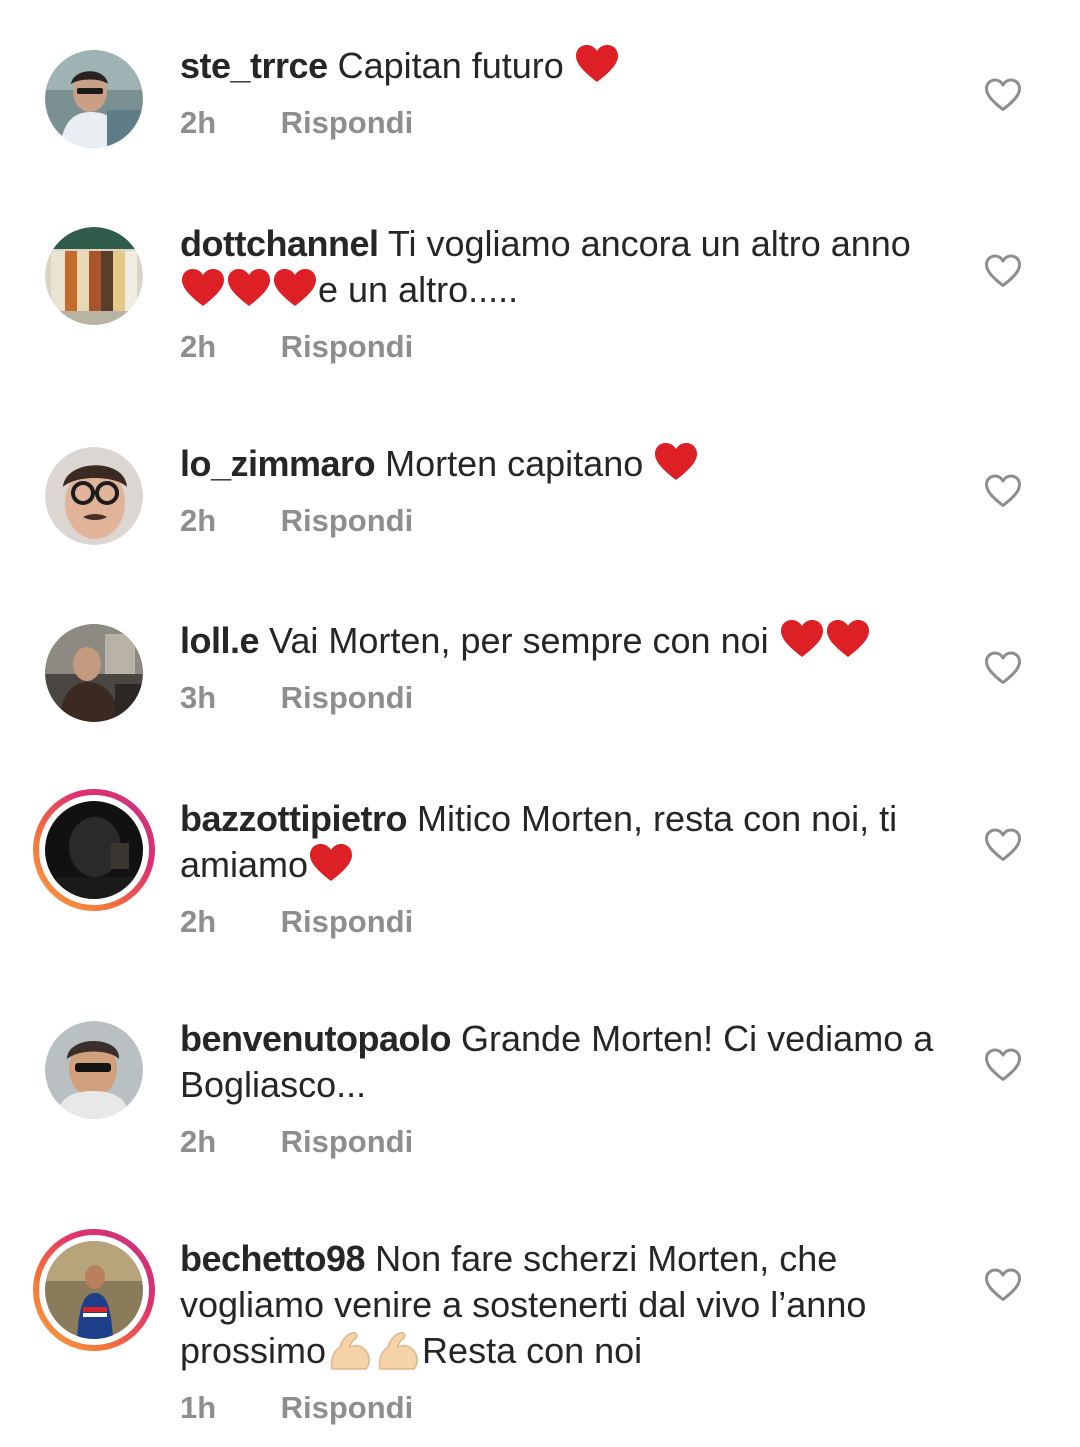 This screenshot has height=1447, width=1080. I want to click on comment-username: bechetto98, so click(273, 1258).